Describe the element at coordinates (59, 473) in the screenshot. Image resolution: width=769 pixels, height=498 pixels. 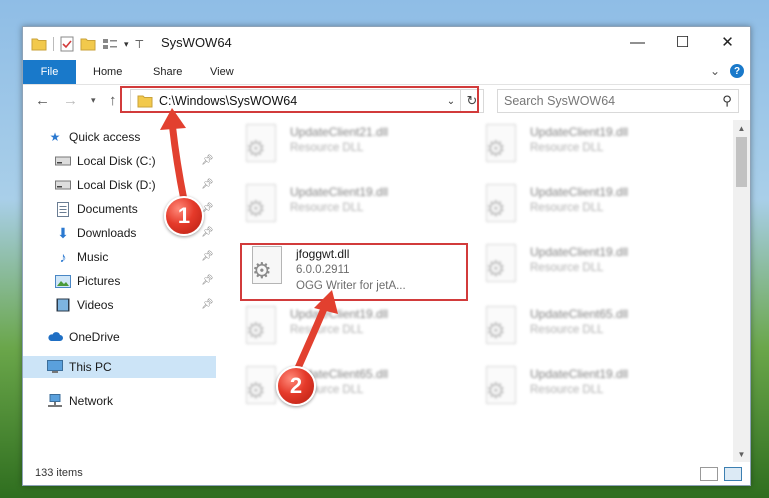
I see `item-count: 133 items` at that location.